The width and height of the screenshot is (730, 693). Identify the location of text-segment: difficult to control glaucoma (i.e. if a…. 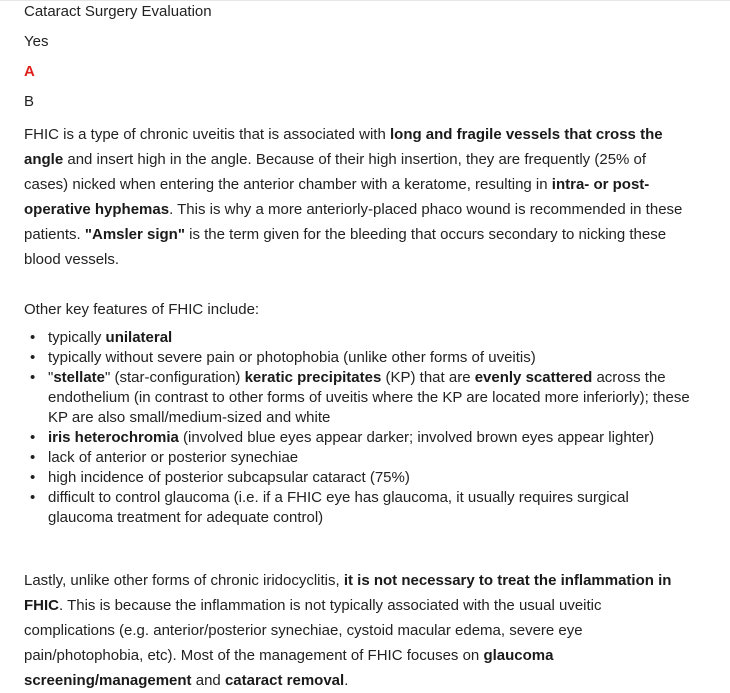
(338, 507).